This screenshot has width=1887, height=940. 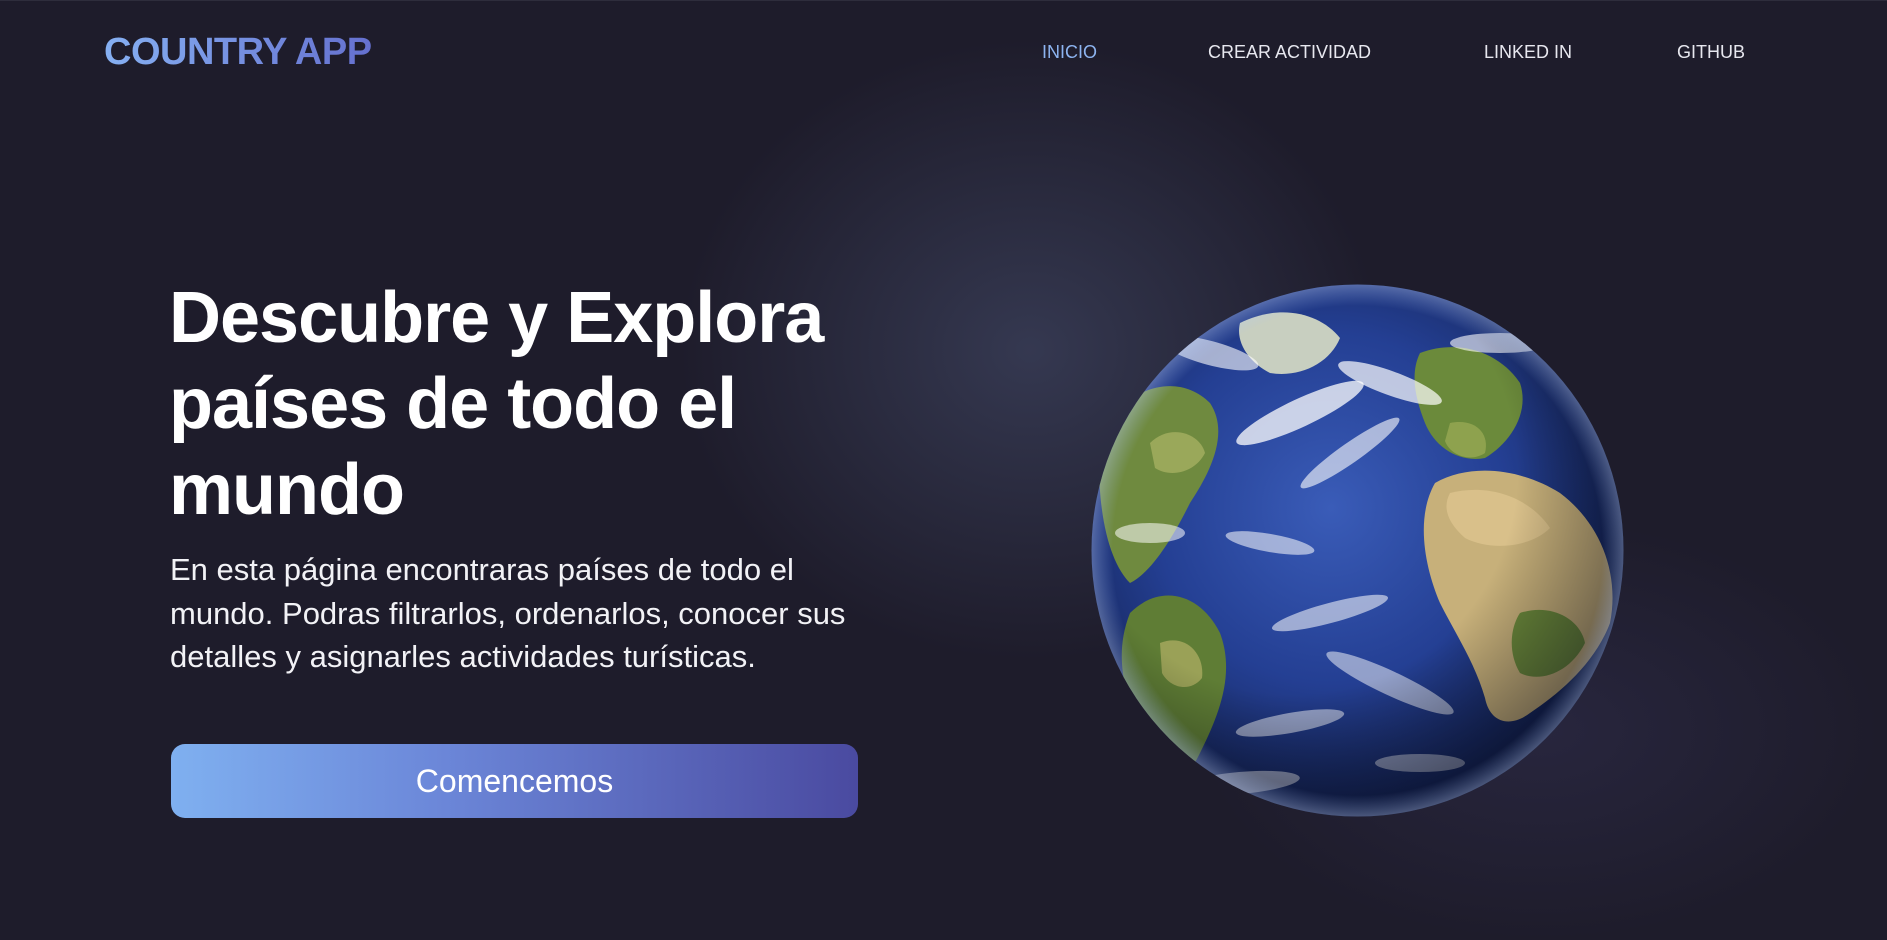 I want to click on top-border, so click(x=943, y=0).